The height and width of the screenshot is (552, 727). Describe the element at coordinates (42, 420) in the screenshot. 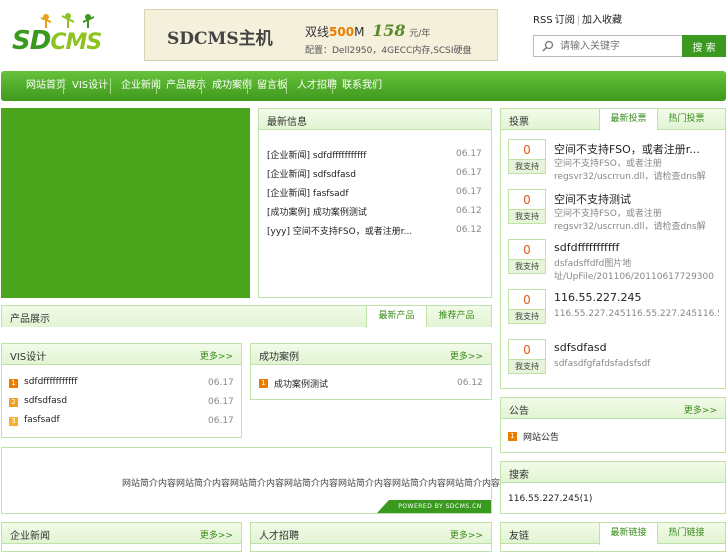

I see `list-item: fasfsadf` at that location.